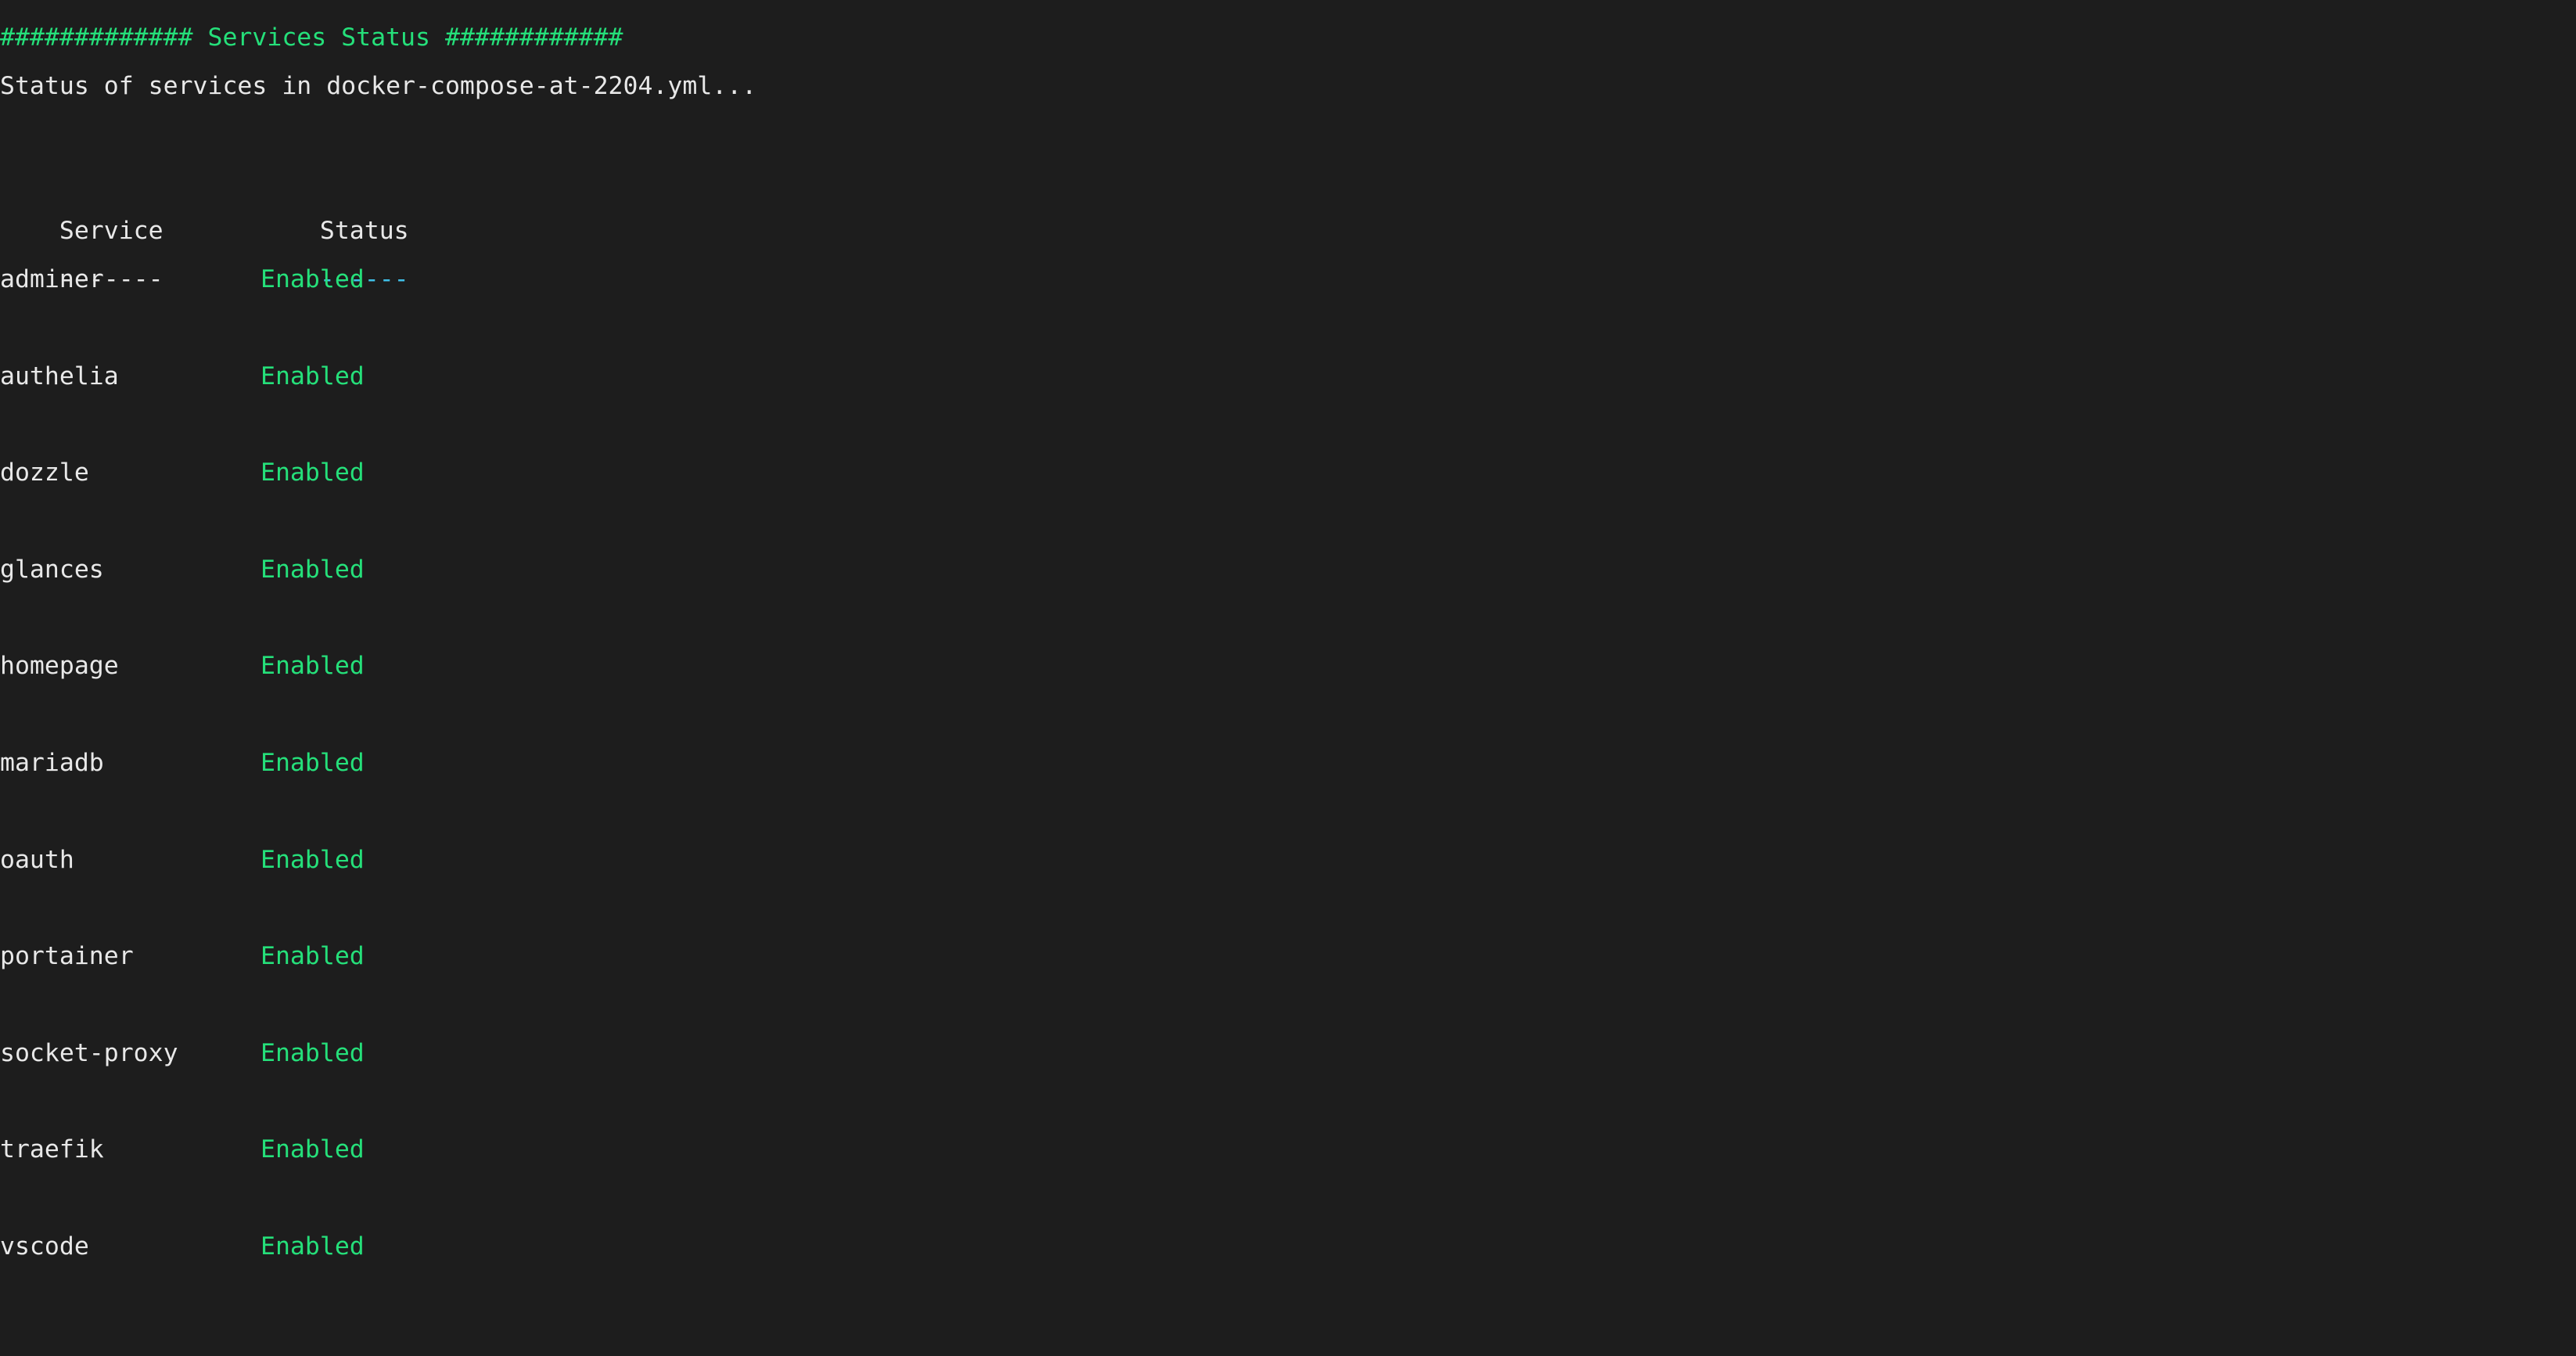 This screenshot has height=1356, width=2576. I want to click on column-header-service: Service, so click(111, 231).